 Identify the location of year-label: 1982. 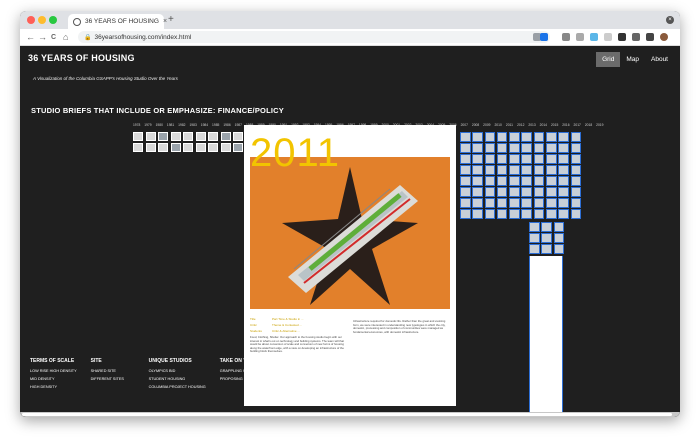
(181, 125).